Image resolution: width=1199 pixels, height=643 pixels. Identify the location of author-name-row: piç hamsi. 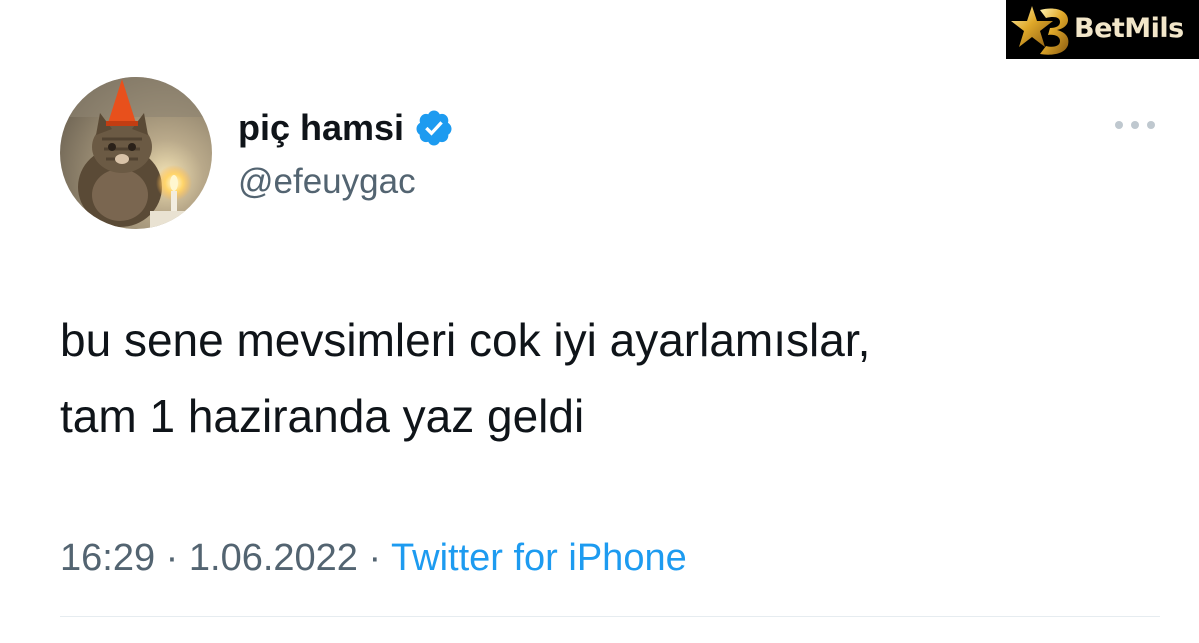
(346, 128).